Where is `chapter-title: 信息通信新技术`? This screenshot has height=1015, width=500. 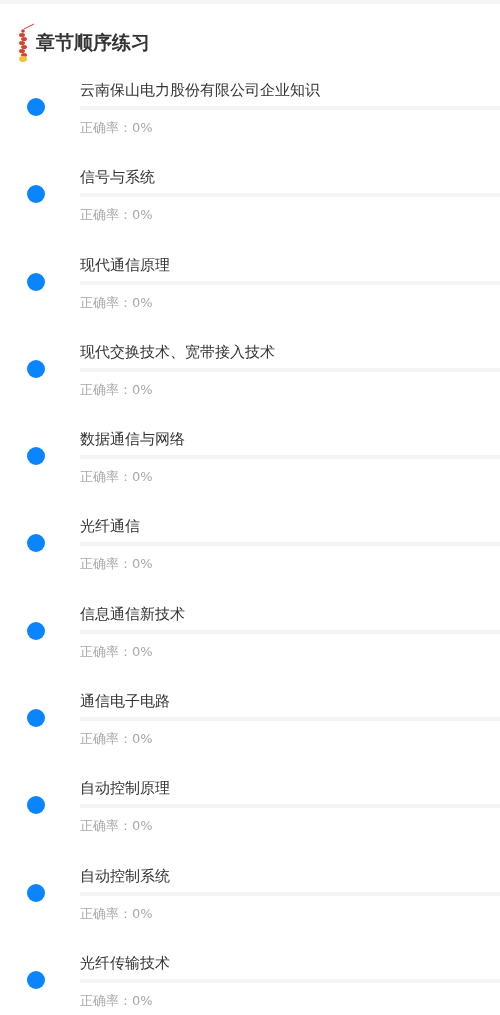 chapter-title: 信息通信新技术 is located at coordinates (290, 613).